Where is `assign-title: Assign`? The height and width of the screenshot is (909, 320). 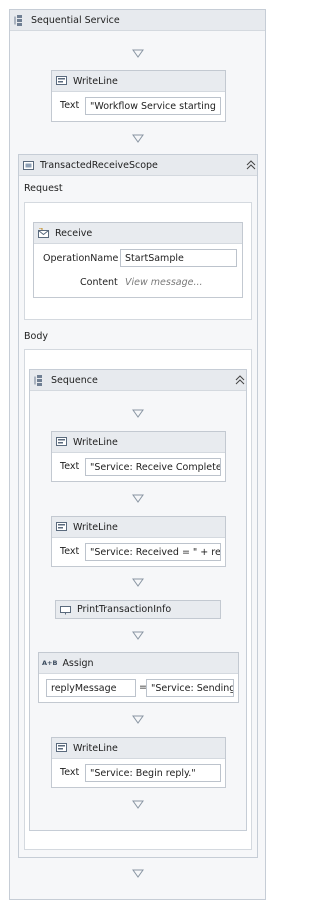 assign-title: Assign is located at coordinates (78, 663).